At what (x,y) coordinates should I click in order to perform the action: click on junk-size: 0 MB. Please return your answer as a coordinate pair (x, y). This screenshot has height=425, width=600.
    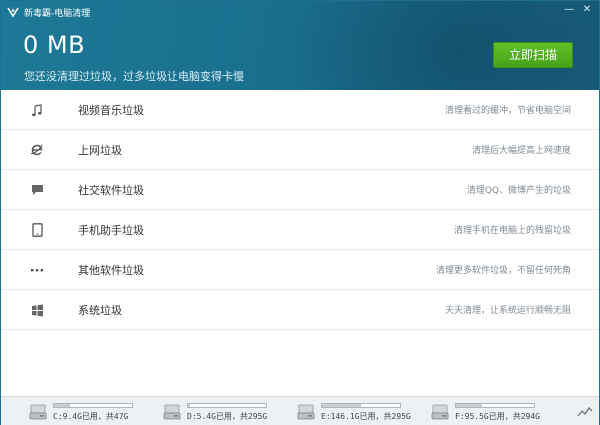
    Looking at the image, I should click on (54, 45).